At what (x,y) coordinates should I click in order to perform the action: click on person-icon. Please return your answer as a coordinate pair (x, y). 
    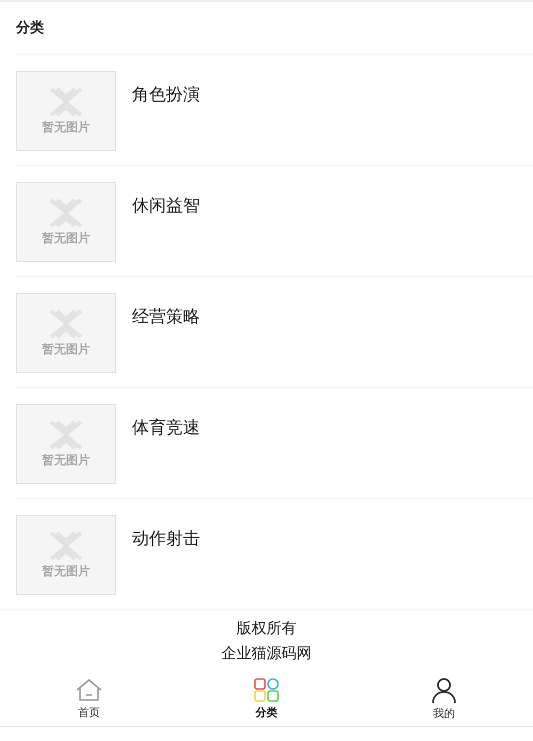
    Looking at the image, I should click on (444, 690).